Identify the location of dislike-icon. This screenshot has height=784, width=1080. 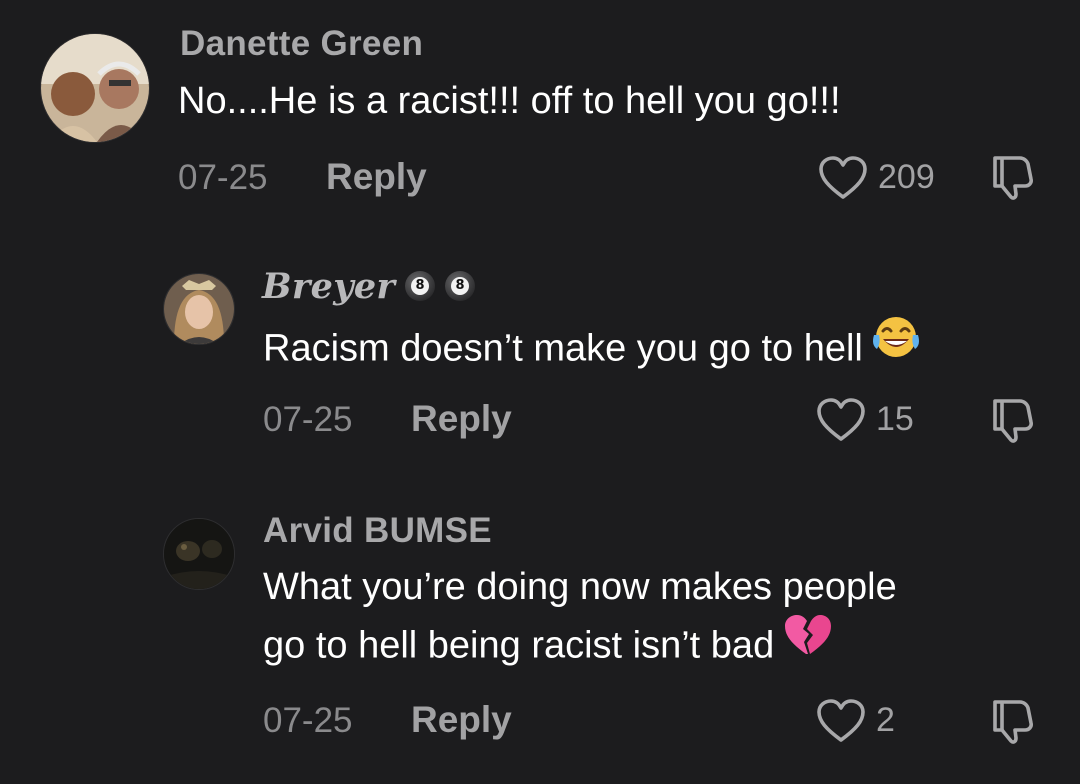
(1013, 721).